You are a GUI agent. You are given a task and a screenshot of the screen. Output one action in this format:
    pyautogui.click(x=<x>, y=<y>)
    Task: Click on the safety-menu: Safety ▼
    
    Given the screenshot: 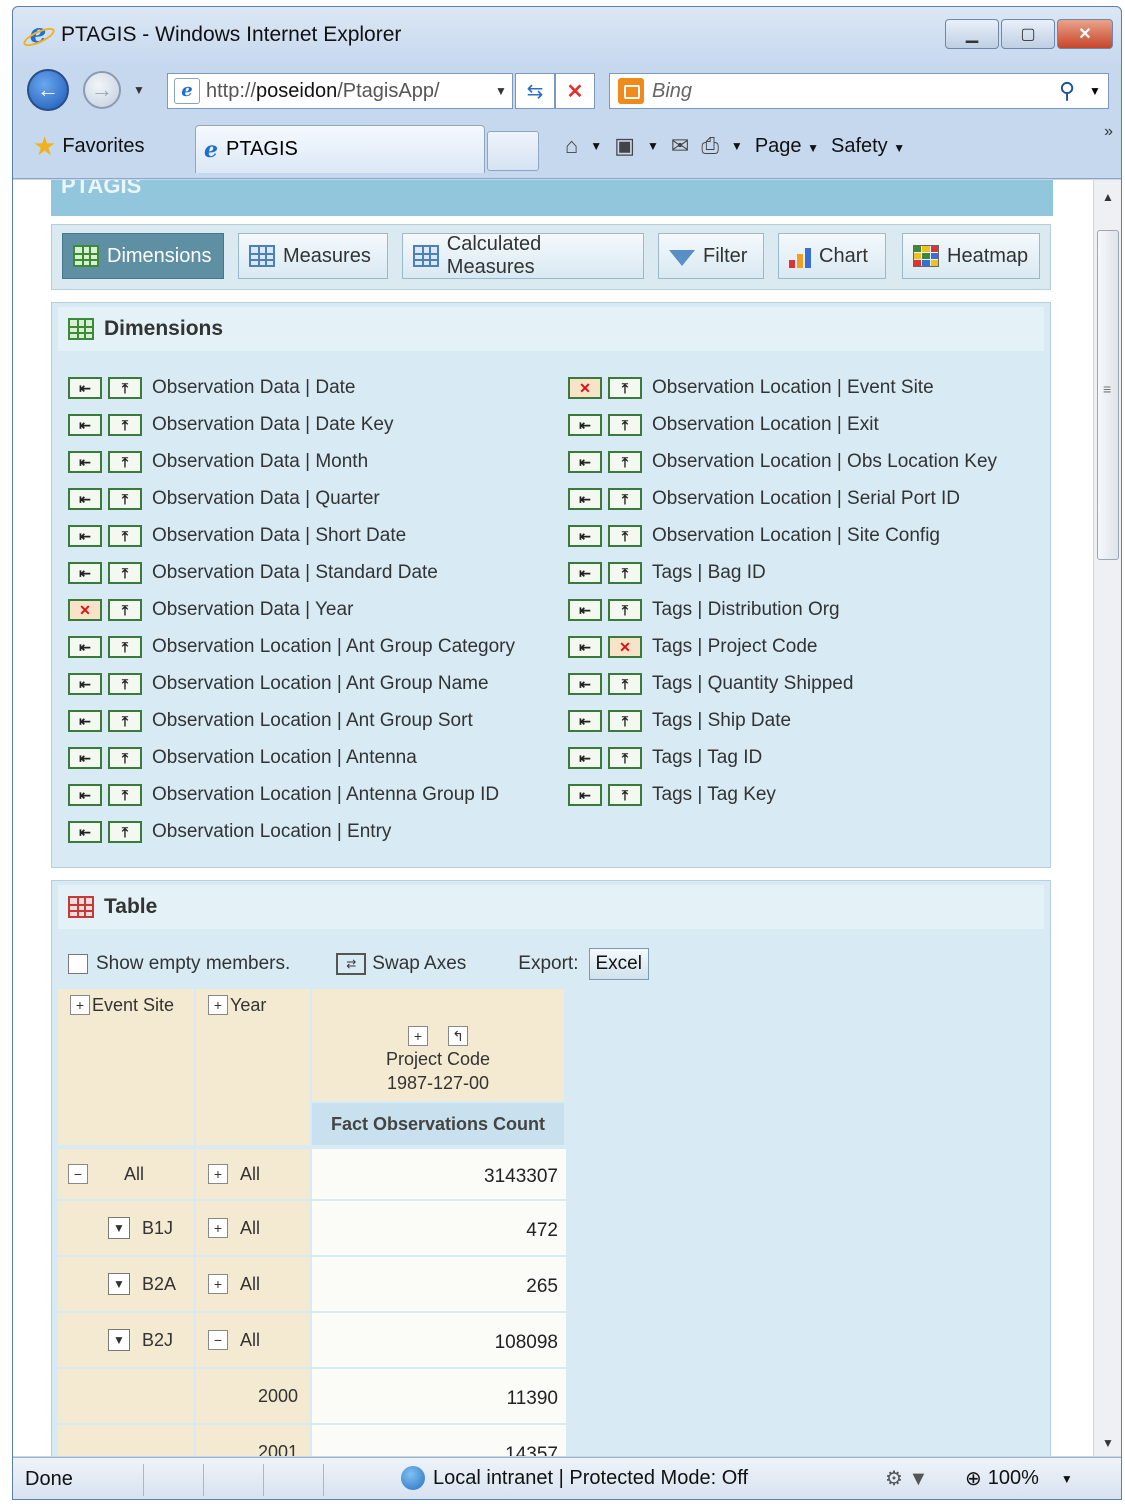 What is the action you would take?
    pyautogui.click(x=868, y=146)
    